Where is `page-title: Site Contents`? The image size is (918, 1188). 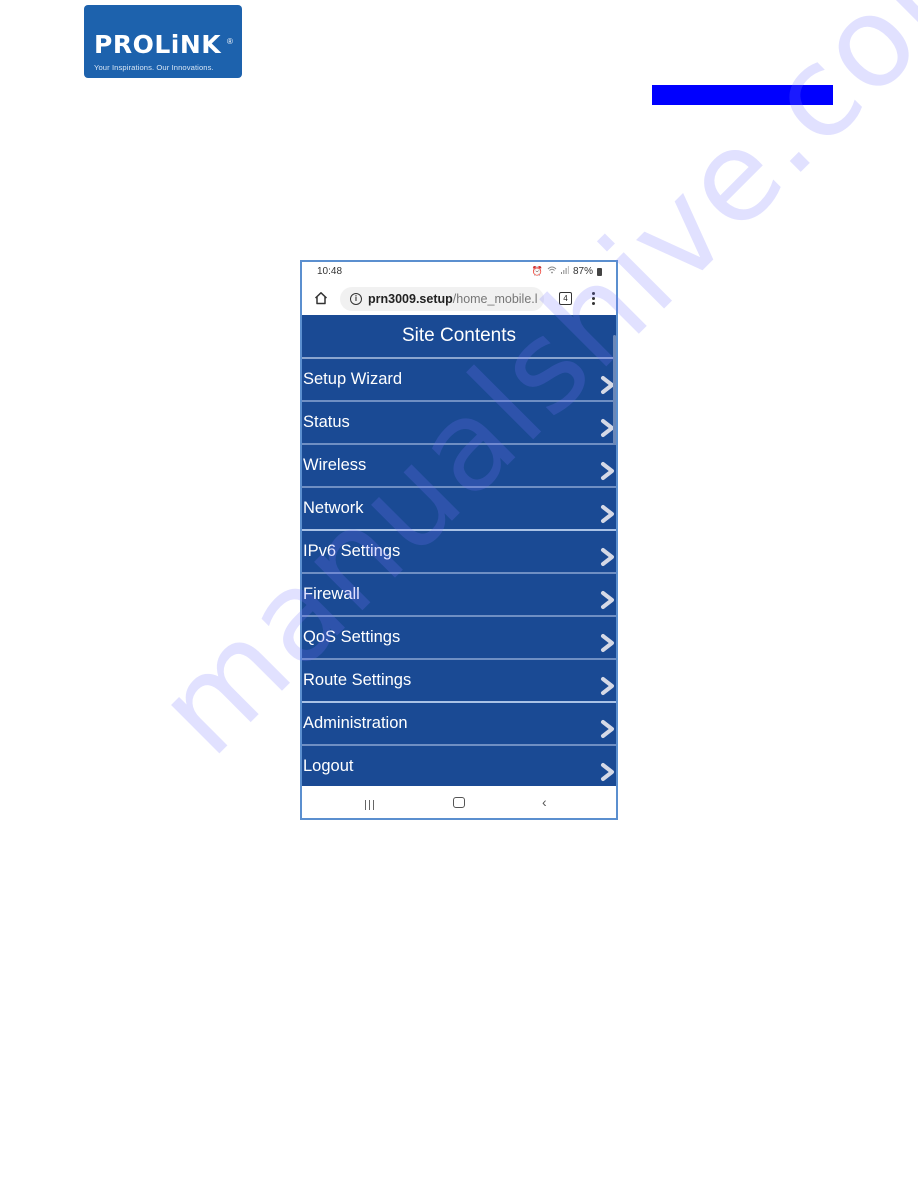
page-title: Site Contents is located at coordinates (459, 337).